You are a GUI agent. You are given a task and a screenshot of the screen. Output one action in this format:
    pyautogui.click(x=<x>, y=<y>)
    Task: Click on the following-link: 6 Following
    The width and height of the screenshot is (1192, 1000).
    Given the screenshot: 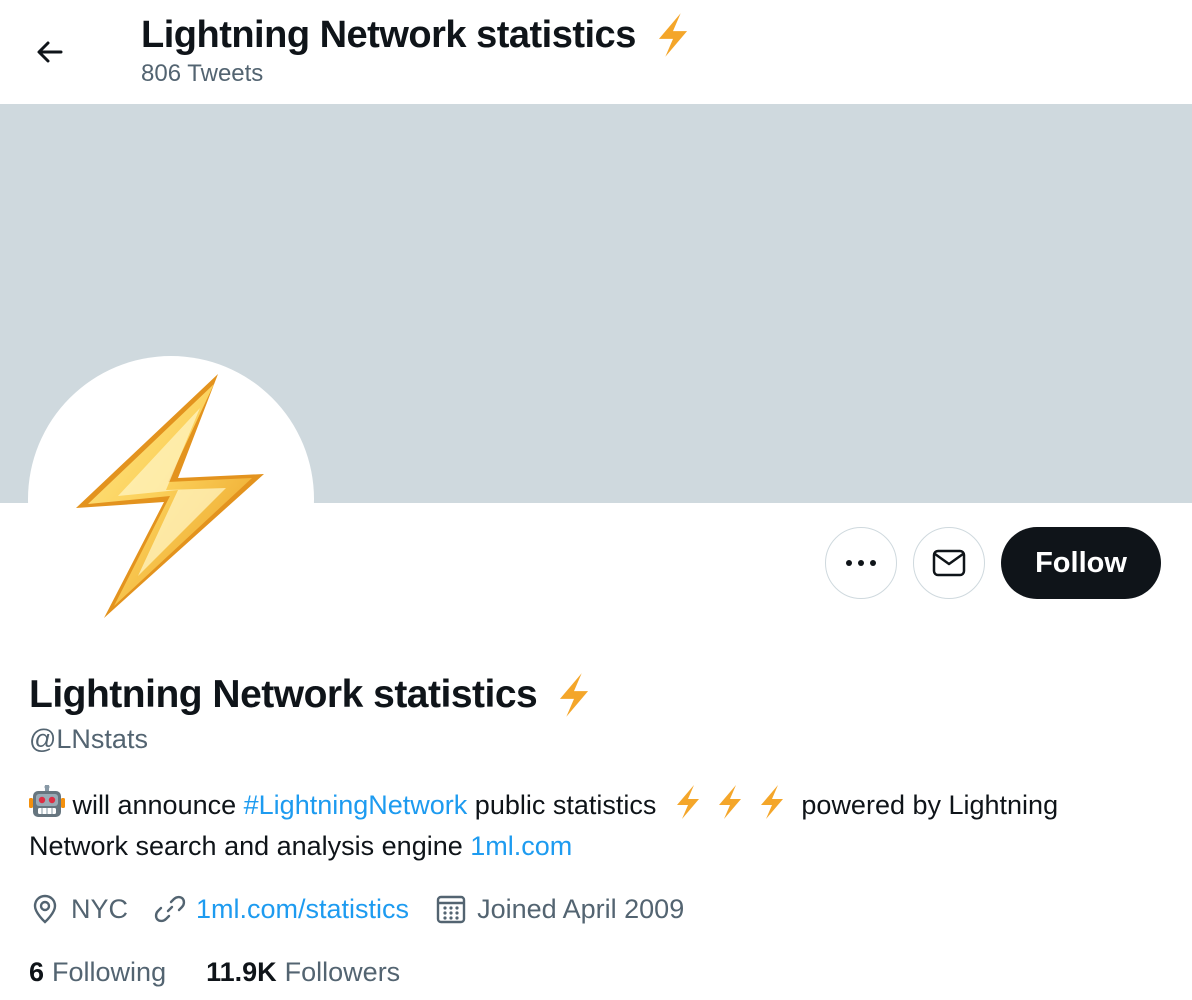 What is the action you would take?
    pyautogui.click(x=97, y=972)
    